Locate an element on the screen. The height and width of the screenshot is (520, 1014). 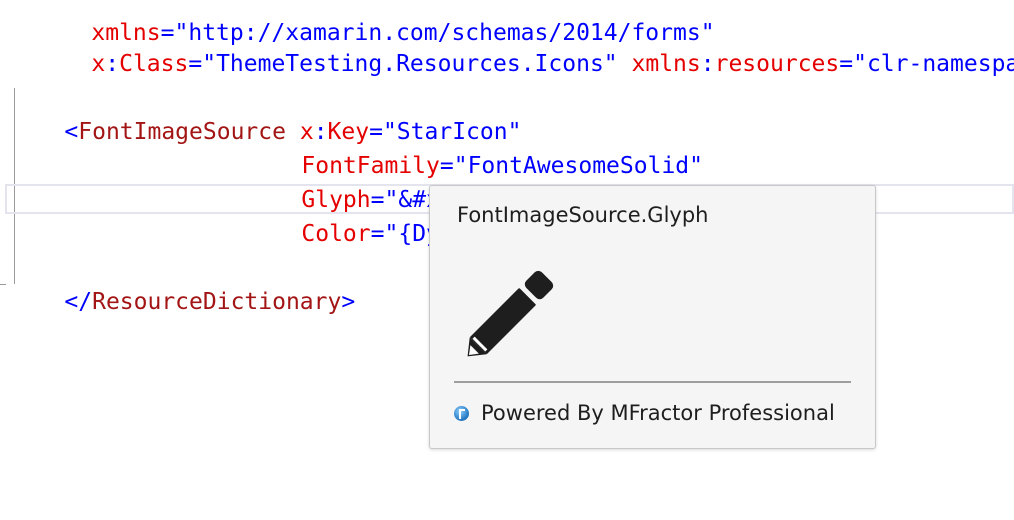
tag-name: ResourceDictionary is located at coordinates (217, 302).